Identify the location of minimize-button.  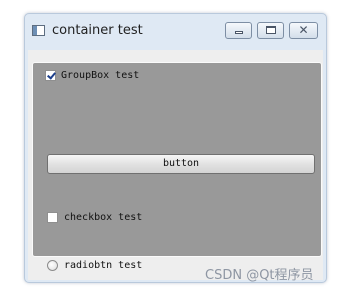
(238, 30).